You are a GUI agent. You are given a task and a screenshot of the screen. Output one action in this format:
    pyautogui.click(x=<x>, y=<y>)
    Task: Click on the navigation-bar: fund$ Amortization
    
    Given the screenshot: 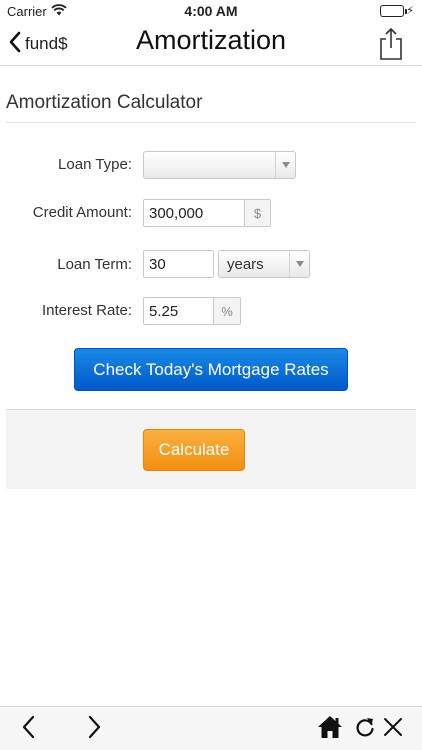 What is the action you would take?
    pyautogui.click(x=211, y=44)
    